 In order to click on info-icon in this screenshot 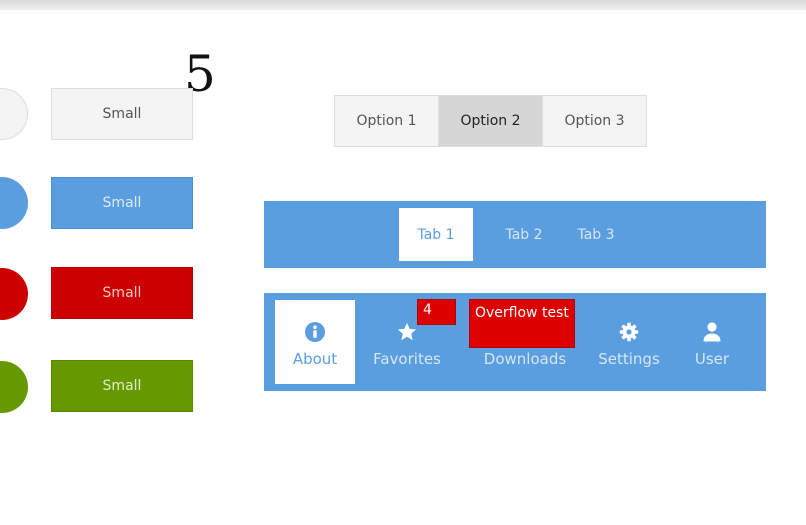, I will do `click(315, 332)`.